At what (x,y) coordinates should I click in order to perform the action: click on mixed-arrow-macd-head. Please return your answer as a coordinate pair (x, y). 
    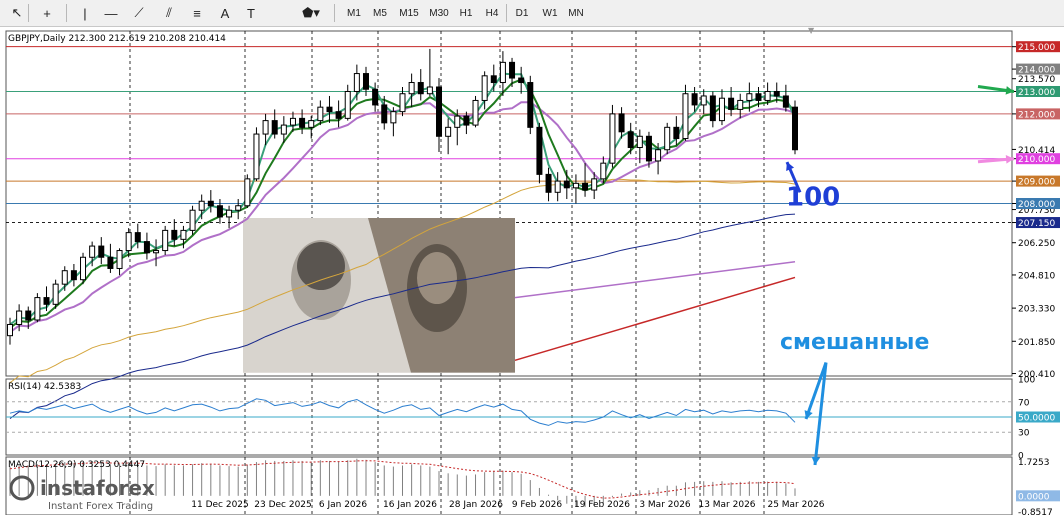
    Looking at the image, I should click on (816, 460).